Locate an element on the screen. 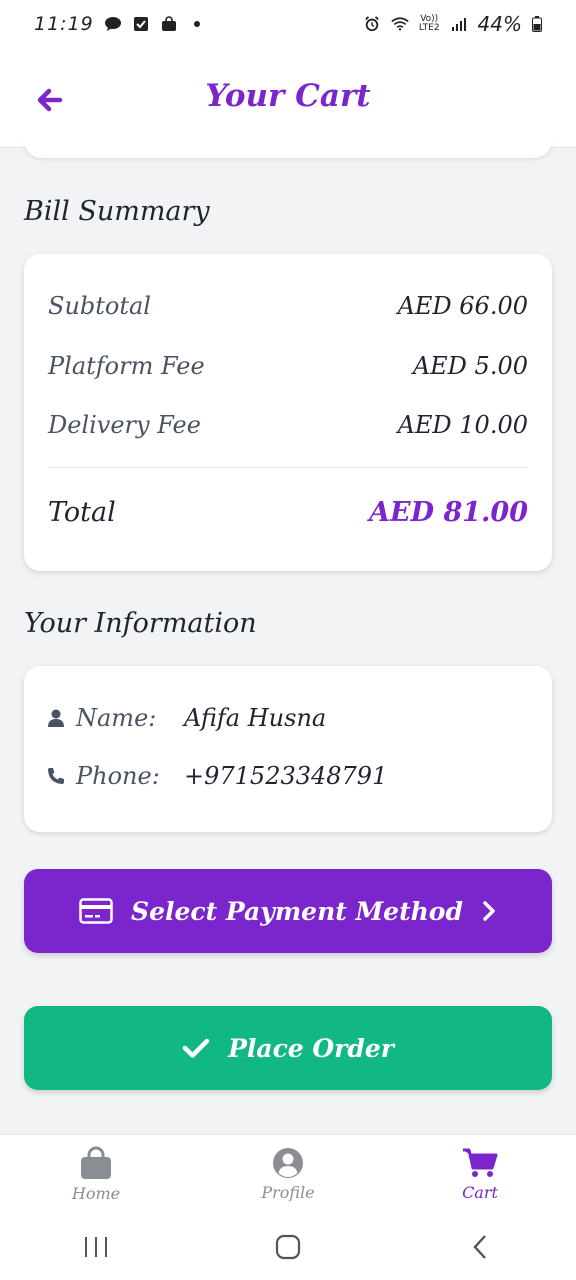 This screenshot has height=1280, width=576. recent-apps-icon is located at coordinates (96, 1247).